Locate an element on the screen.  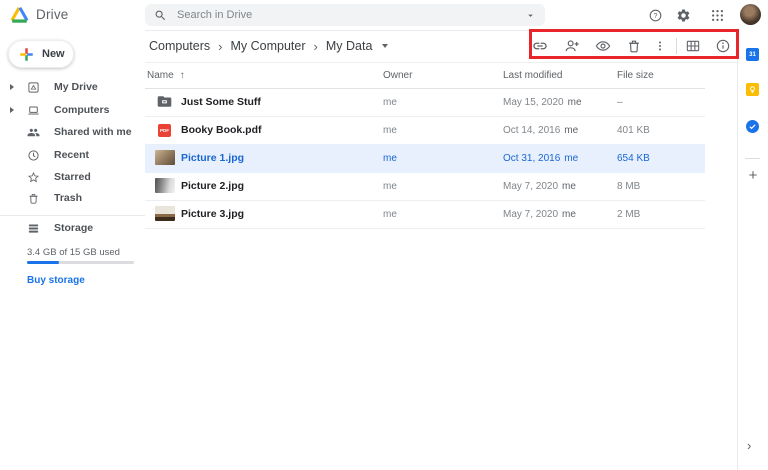
buy-storage-link: Buy storage is located at coordinates (56, 280).